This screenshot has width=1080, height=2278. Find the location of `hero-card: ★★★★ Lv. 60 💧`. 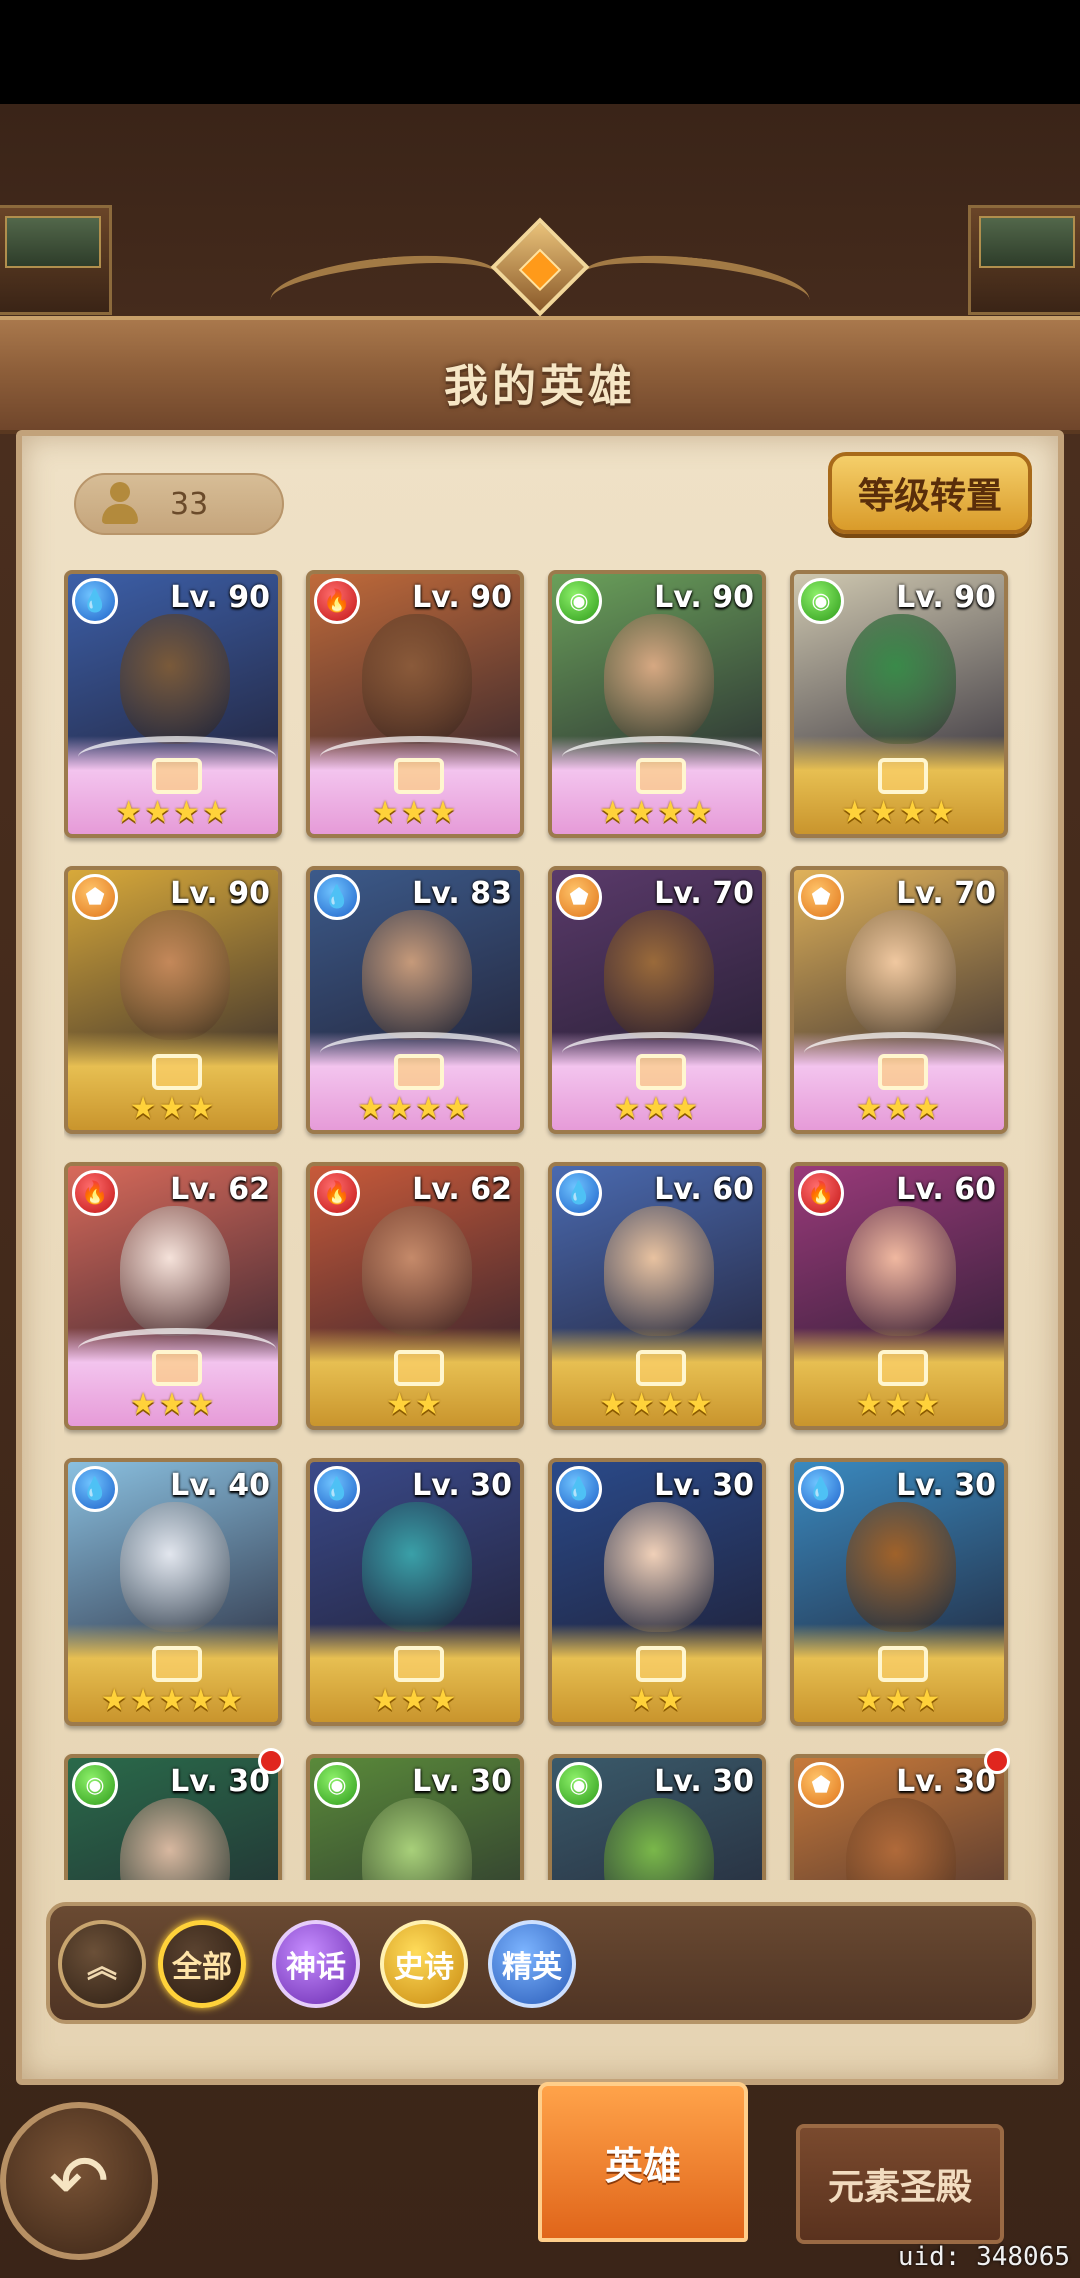

hero-card: ★★★★ Lv. 60 💧 is located at coordinates (657, 1296).